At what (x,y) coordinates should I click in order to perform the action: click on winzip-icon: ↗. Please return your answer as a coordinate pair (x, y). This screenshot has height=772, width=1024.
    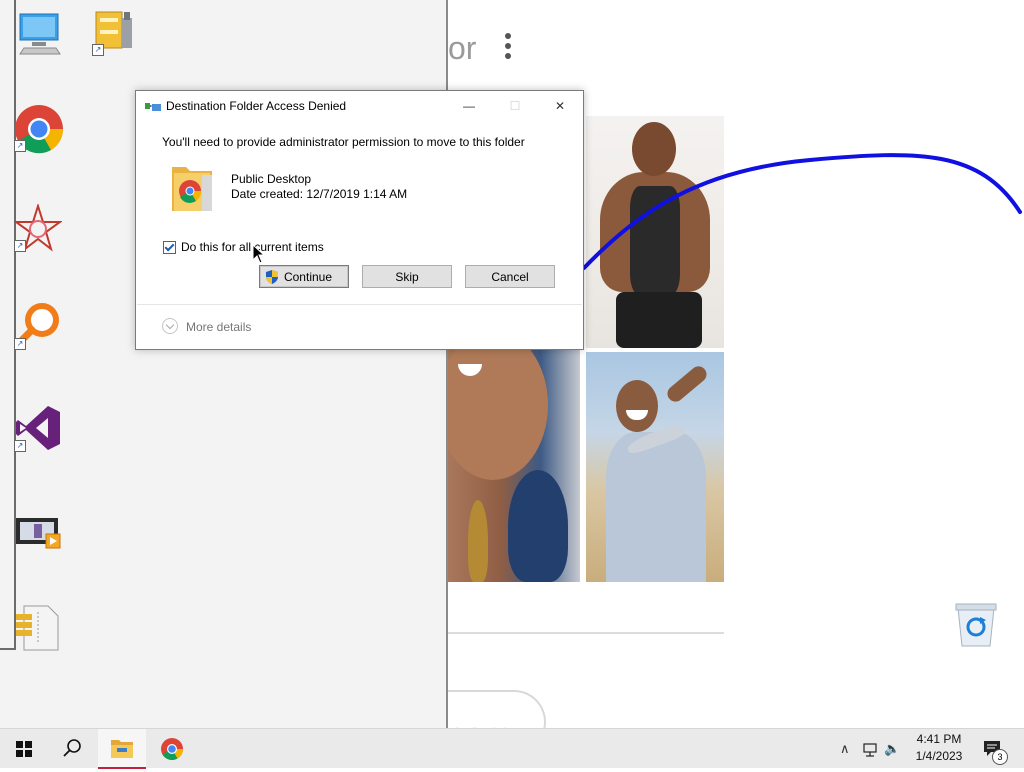
    Looking at the image, I should click on (116, 32).